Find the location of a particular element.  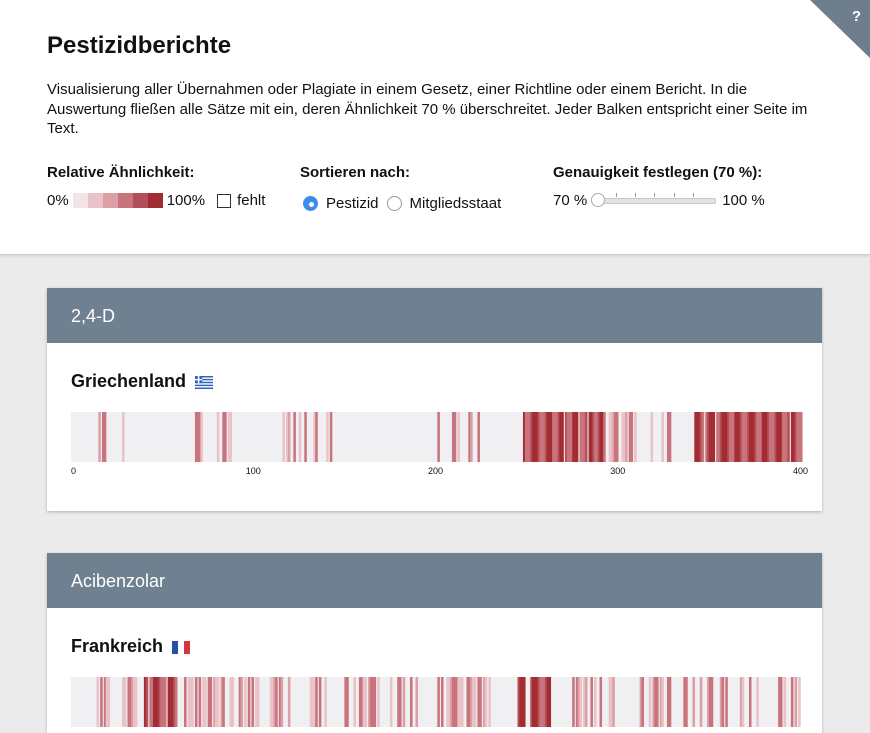

accuracy-max-label: 100 % is located at coordinates (743, 200).